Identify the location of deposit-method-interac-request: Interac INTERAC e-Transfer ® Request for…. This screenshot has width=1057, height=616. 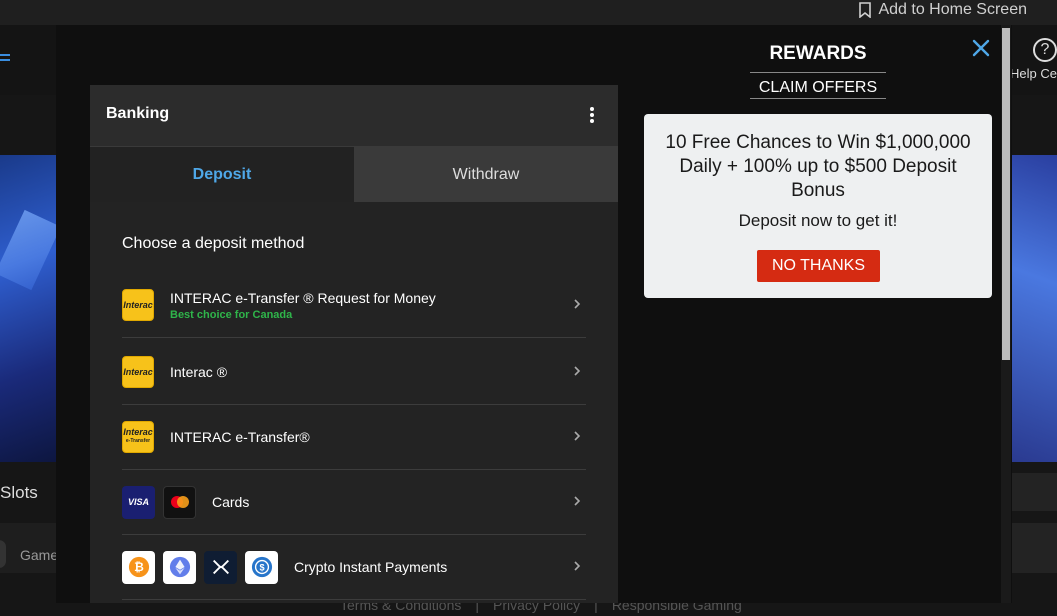
(354, 305).